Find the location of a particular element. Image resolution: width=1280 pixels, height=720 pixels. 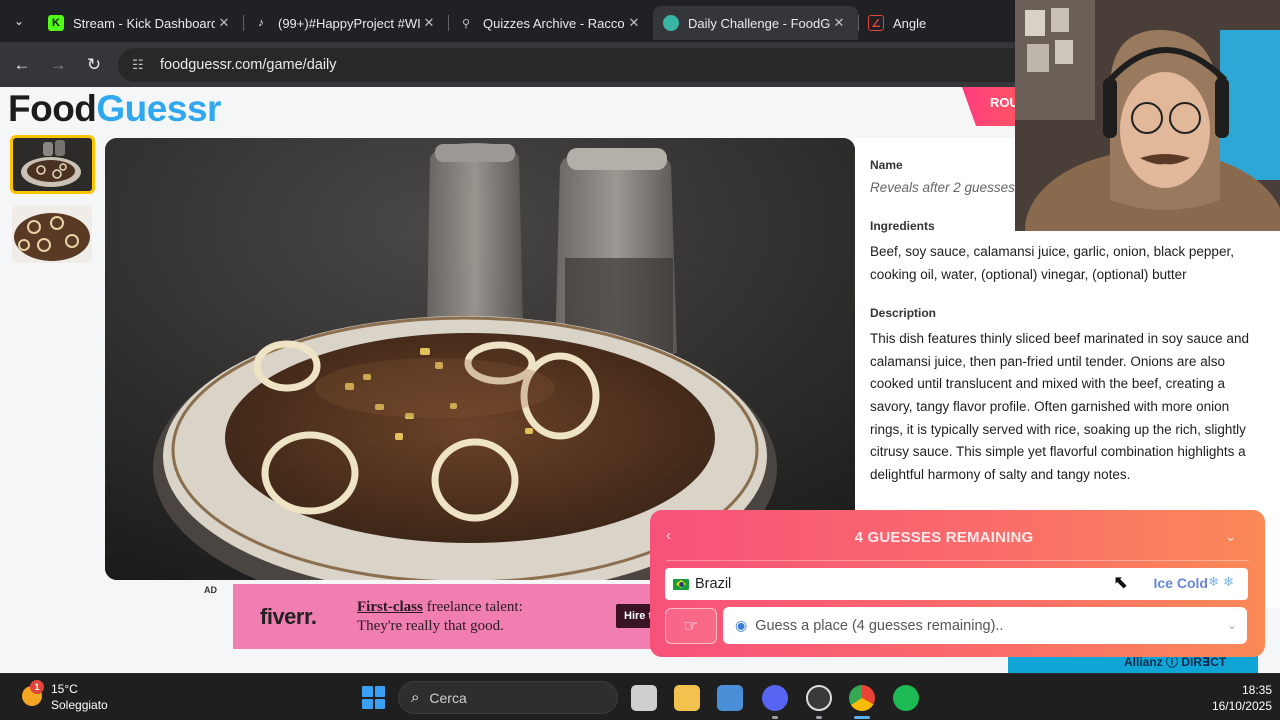

guess-place-field: ◉ ⌄ is located at coordinates (985, 625).